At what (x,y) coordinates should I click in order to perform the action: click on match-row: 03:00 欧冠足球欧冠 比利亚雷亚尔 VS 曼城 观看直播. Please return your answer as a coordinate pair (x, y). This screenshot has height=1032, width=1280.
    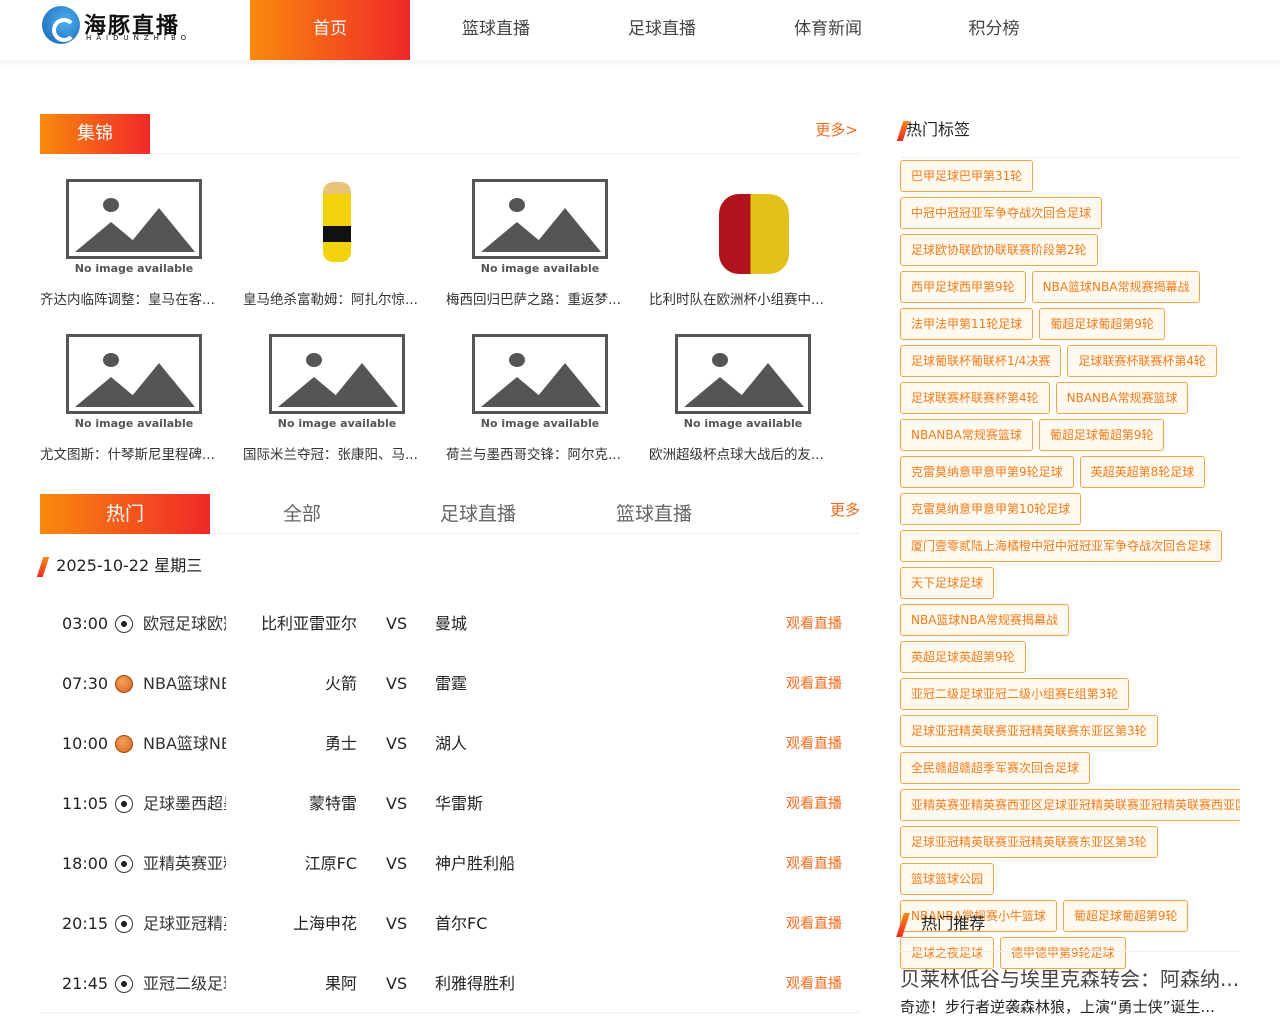
    Looking at the image, I should click on (450, 642).